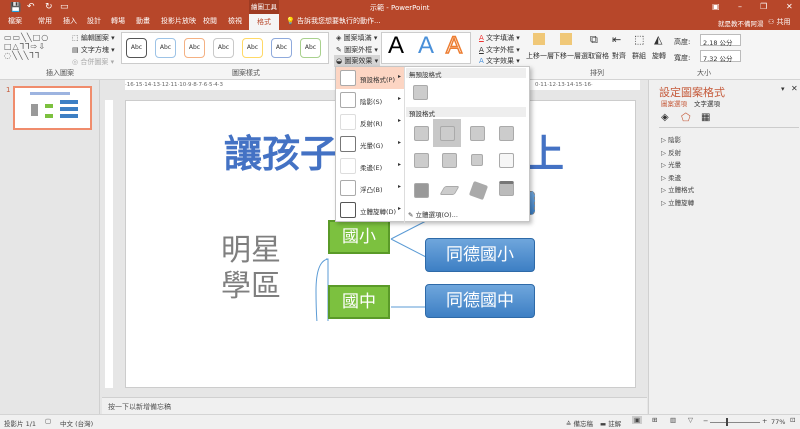 This screenshot has width=800, height=429. What do you see at coordinates (374, 405) in the screenshot?
I see `notes-area: 按一下以新增備忘稿` at bounding box center [374, 405].